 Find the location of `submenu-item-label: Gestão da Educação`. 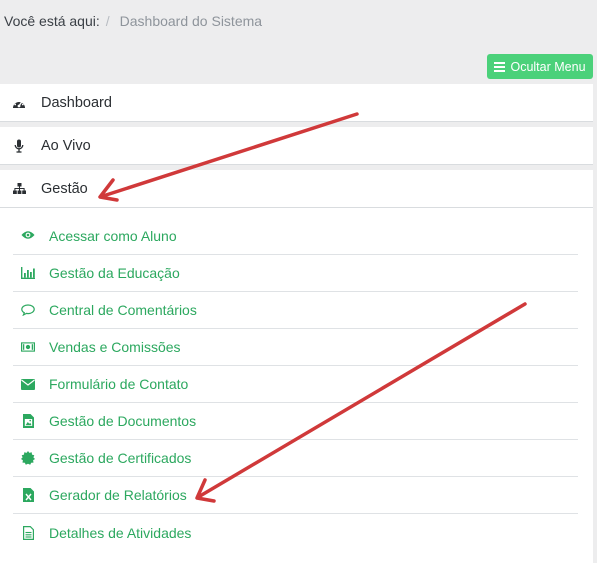

submenu-item-label: Gestão da Educação is located at coordinates (114, 273).